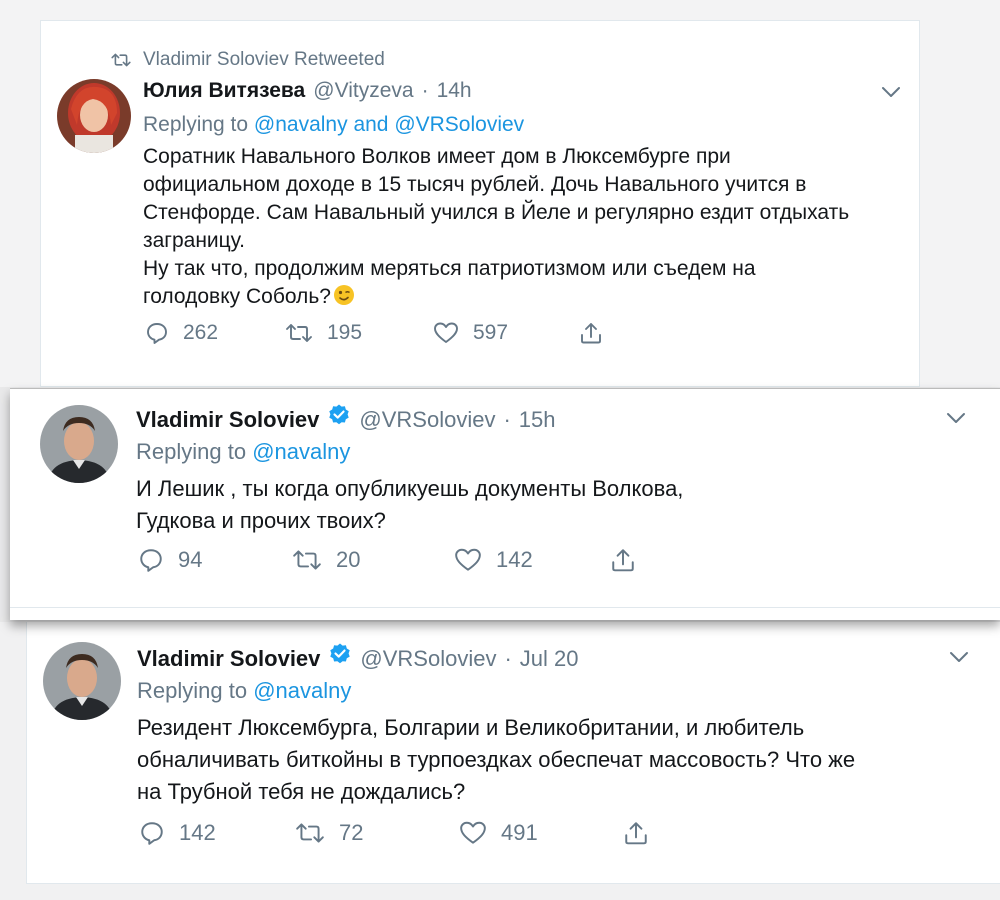 The width and height of the screenshot is (1000, 900). I want to click on reply-button: 262, so click(215, 333).